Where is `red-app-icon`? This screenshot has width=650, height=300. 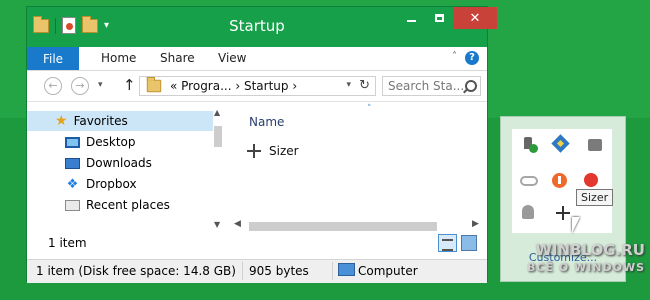
red-app-icon is located at coordinates (591, 180).